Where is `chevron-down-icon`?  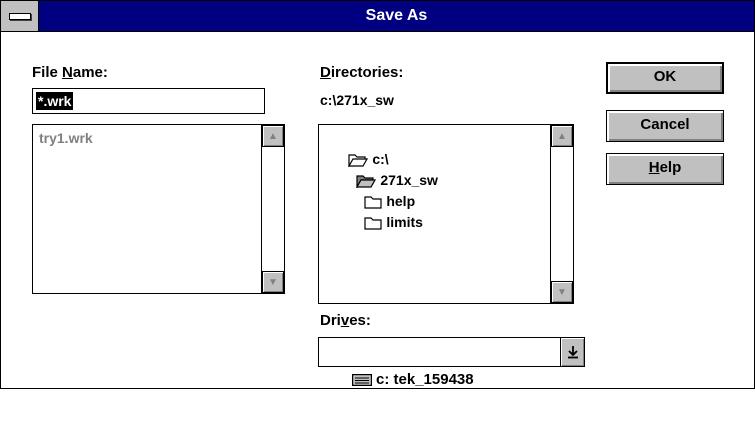
chevron-down-icon is located at coordinates (572, 352).